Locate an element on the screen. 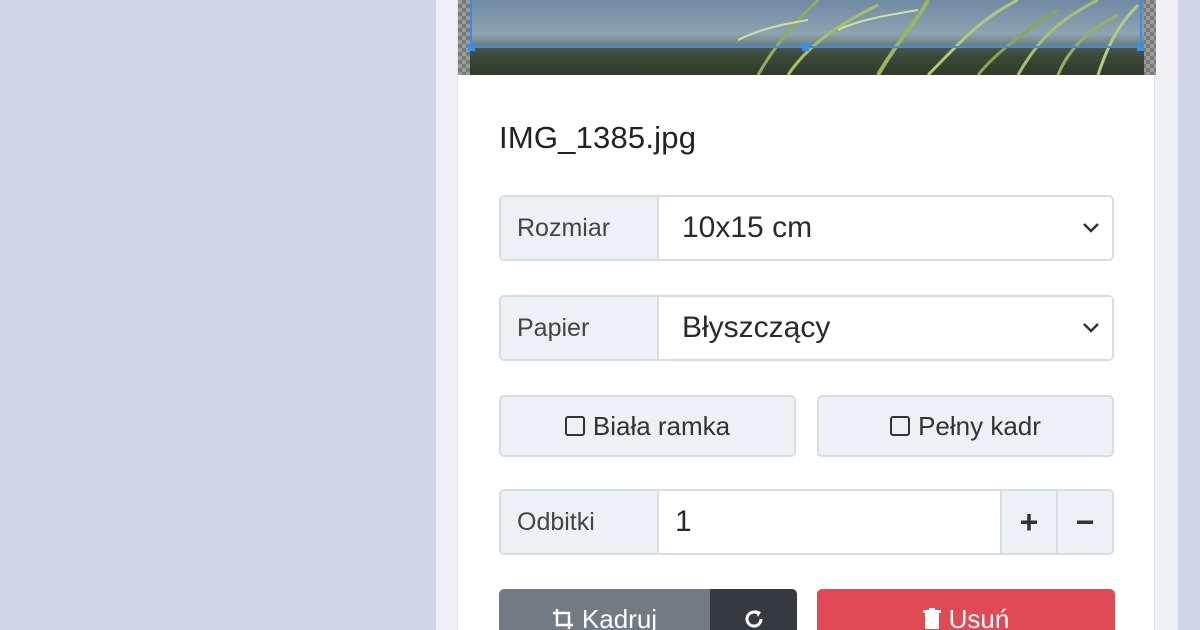  delete-button-label: Usuń is located at coordinates (979, 616).